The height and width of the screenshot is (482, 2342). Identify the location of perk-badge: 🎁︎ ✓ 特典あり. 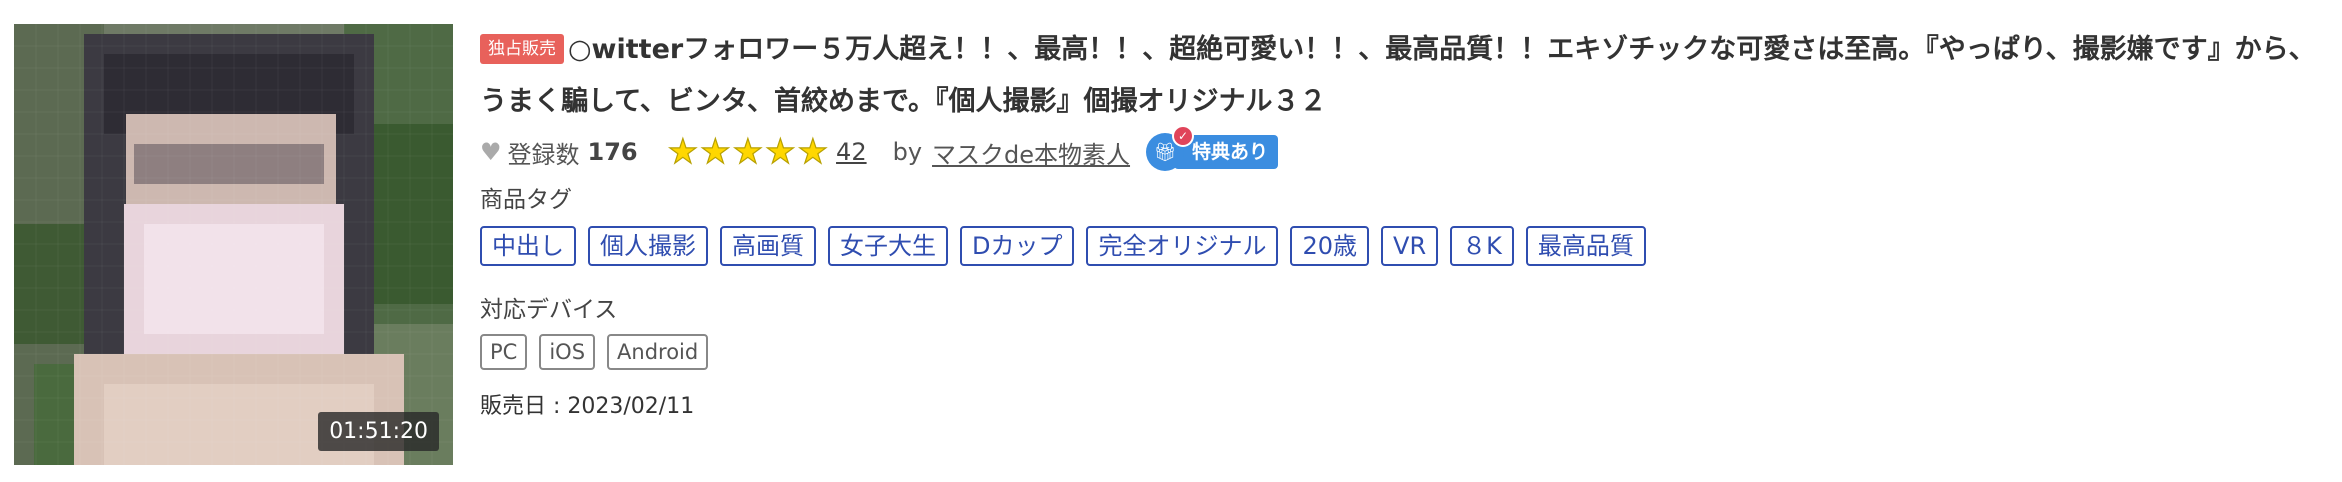
(1212, 148).